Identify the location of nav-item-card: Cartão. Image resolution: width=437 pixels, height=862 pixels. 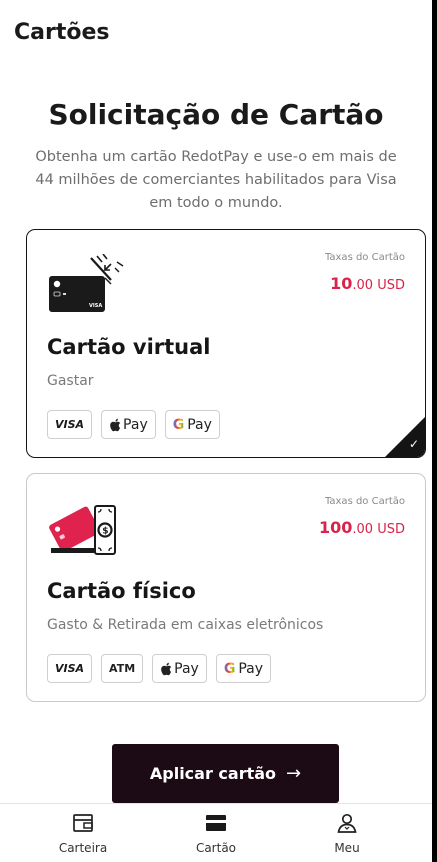
(216, 833).